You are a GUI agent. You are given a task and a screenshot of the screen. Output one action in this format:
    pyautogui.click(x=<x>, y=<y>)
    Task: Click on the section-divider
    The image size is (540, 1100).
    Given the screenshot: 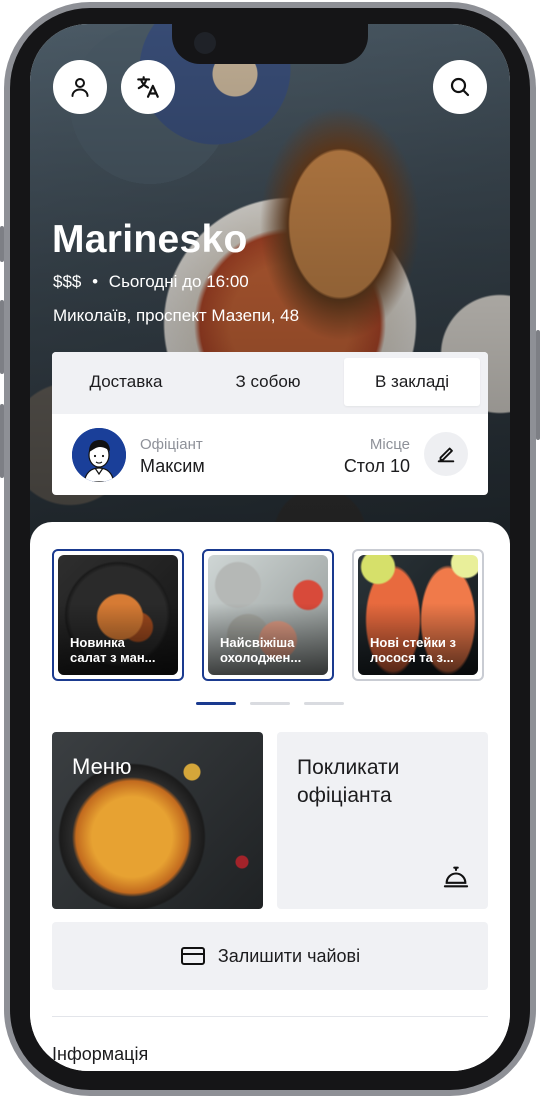 What is the action you would take?
    pyautogui.click(x=270, y=1016)
    